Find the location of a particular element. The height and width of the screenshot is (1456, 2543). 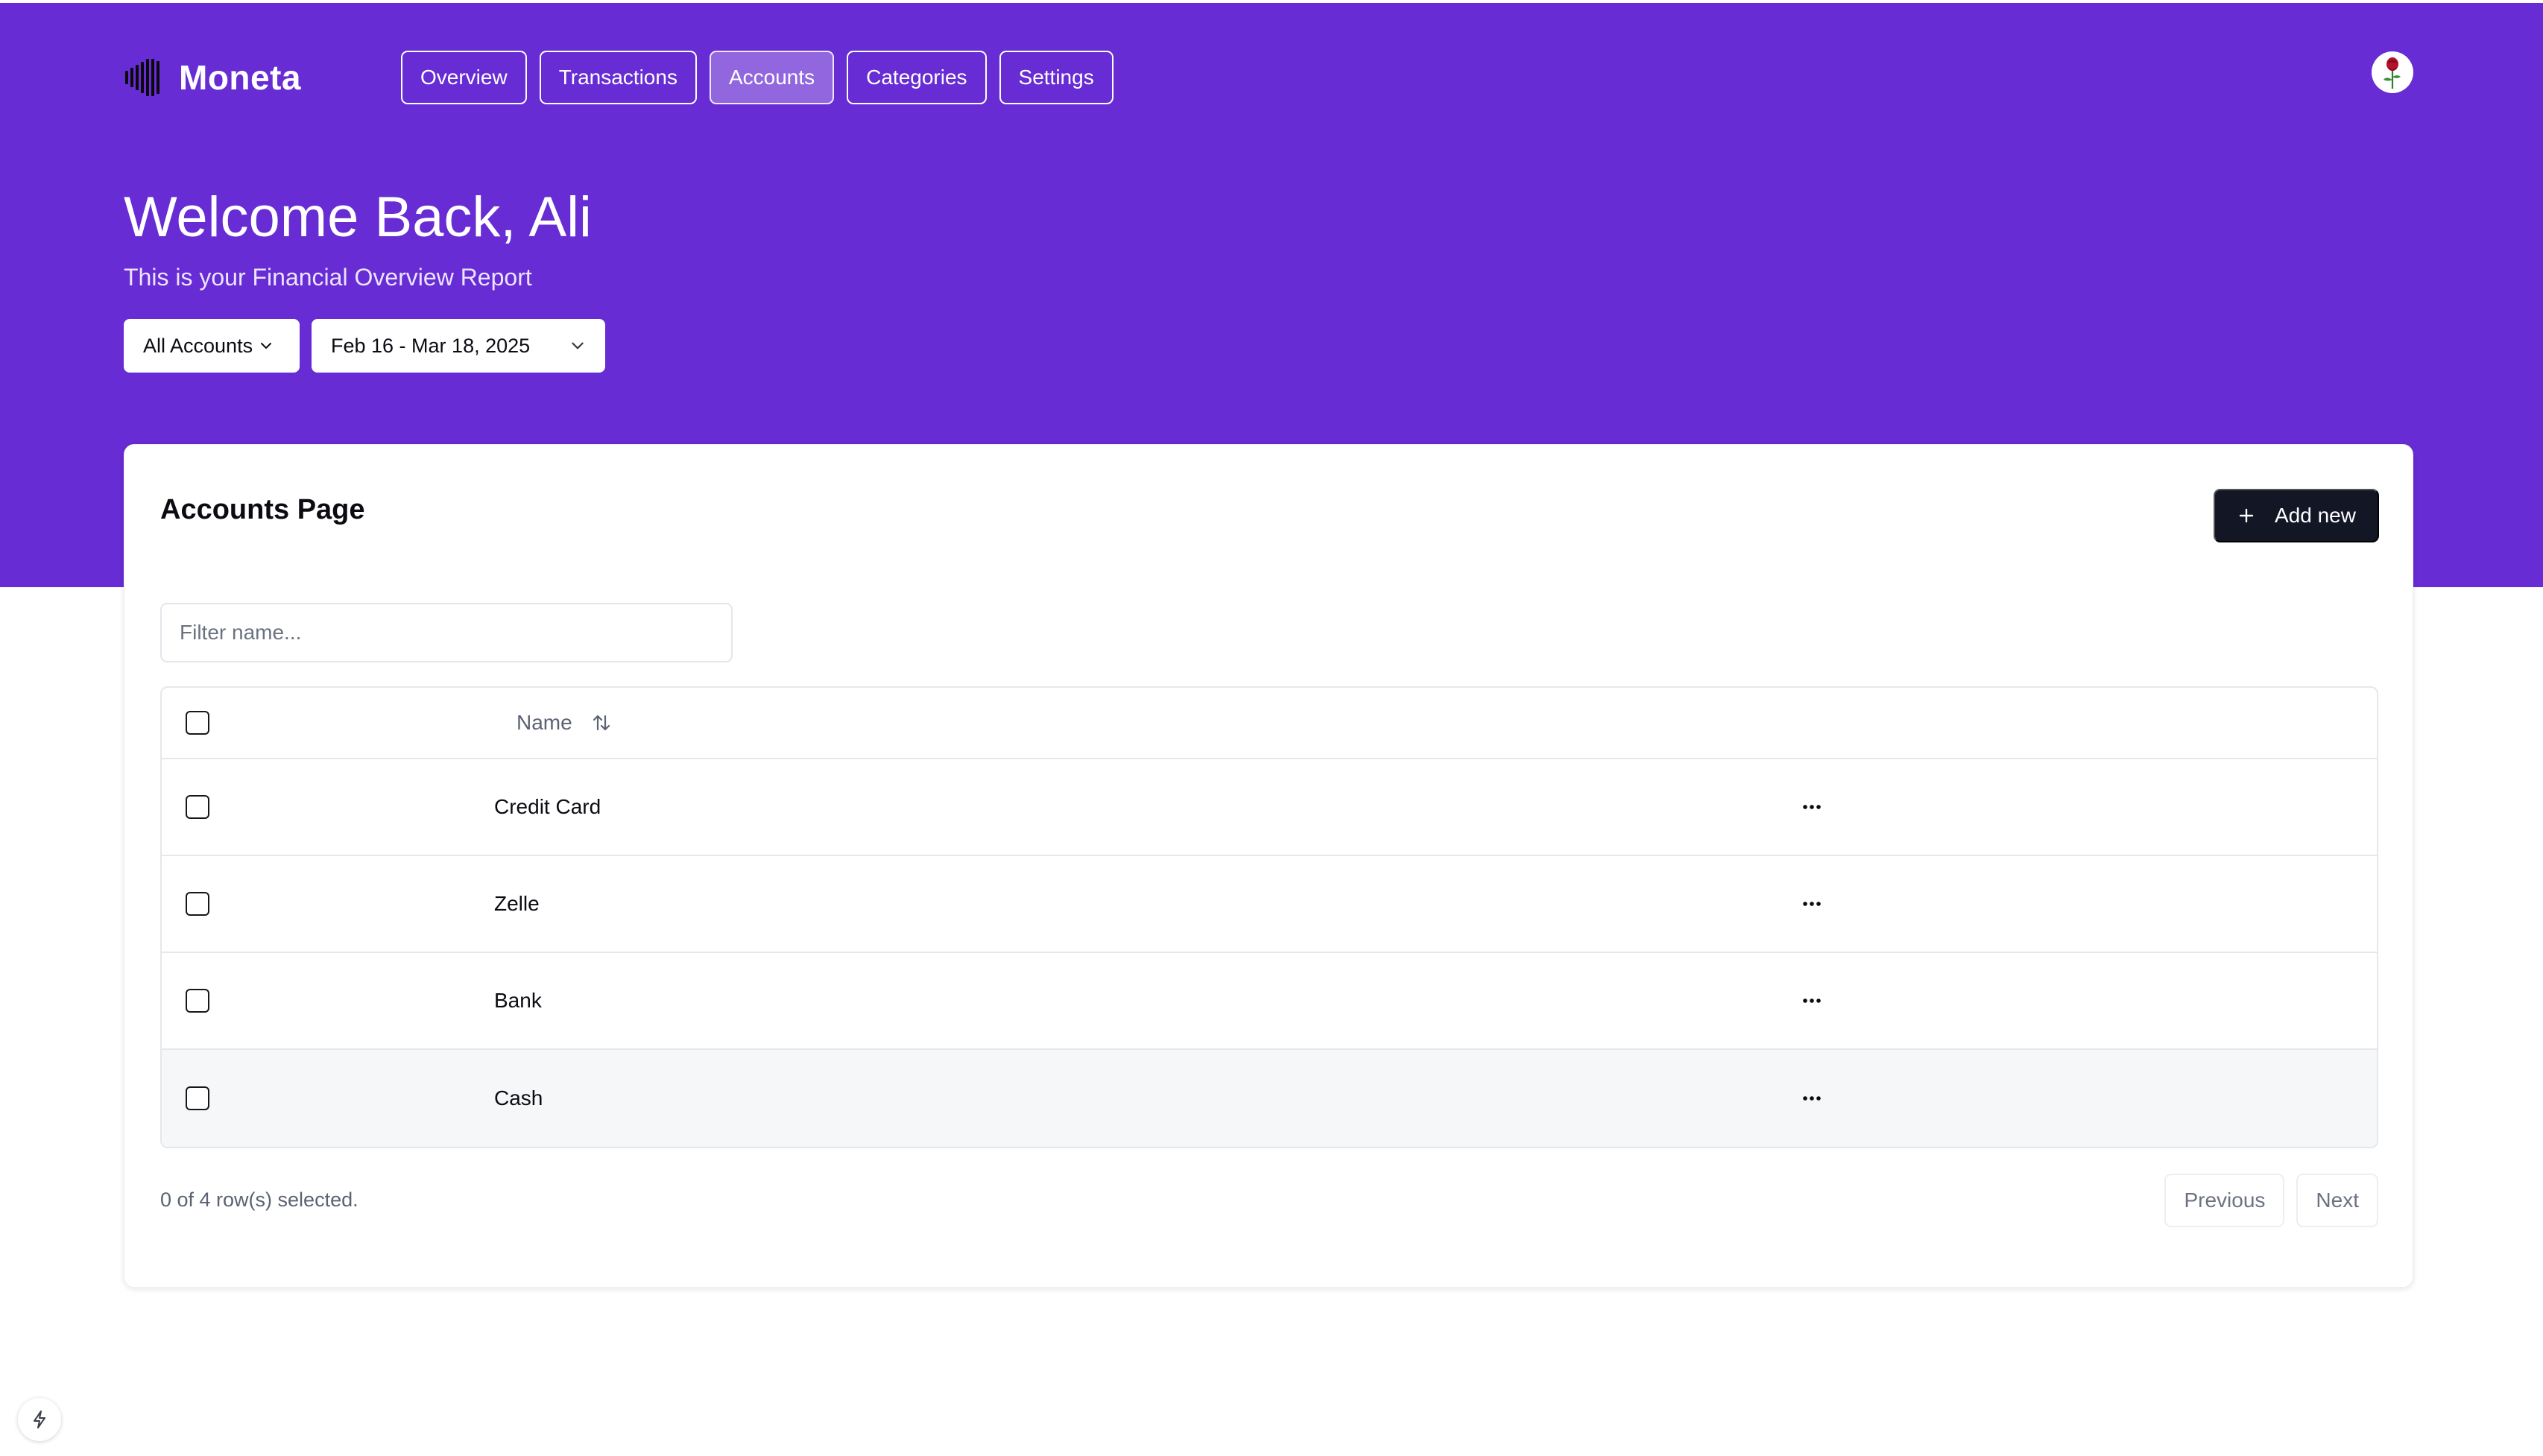

dev-tools-button is located at coordinates (39, 1419).